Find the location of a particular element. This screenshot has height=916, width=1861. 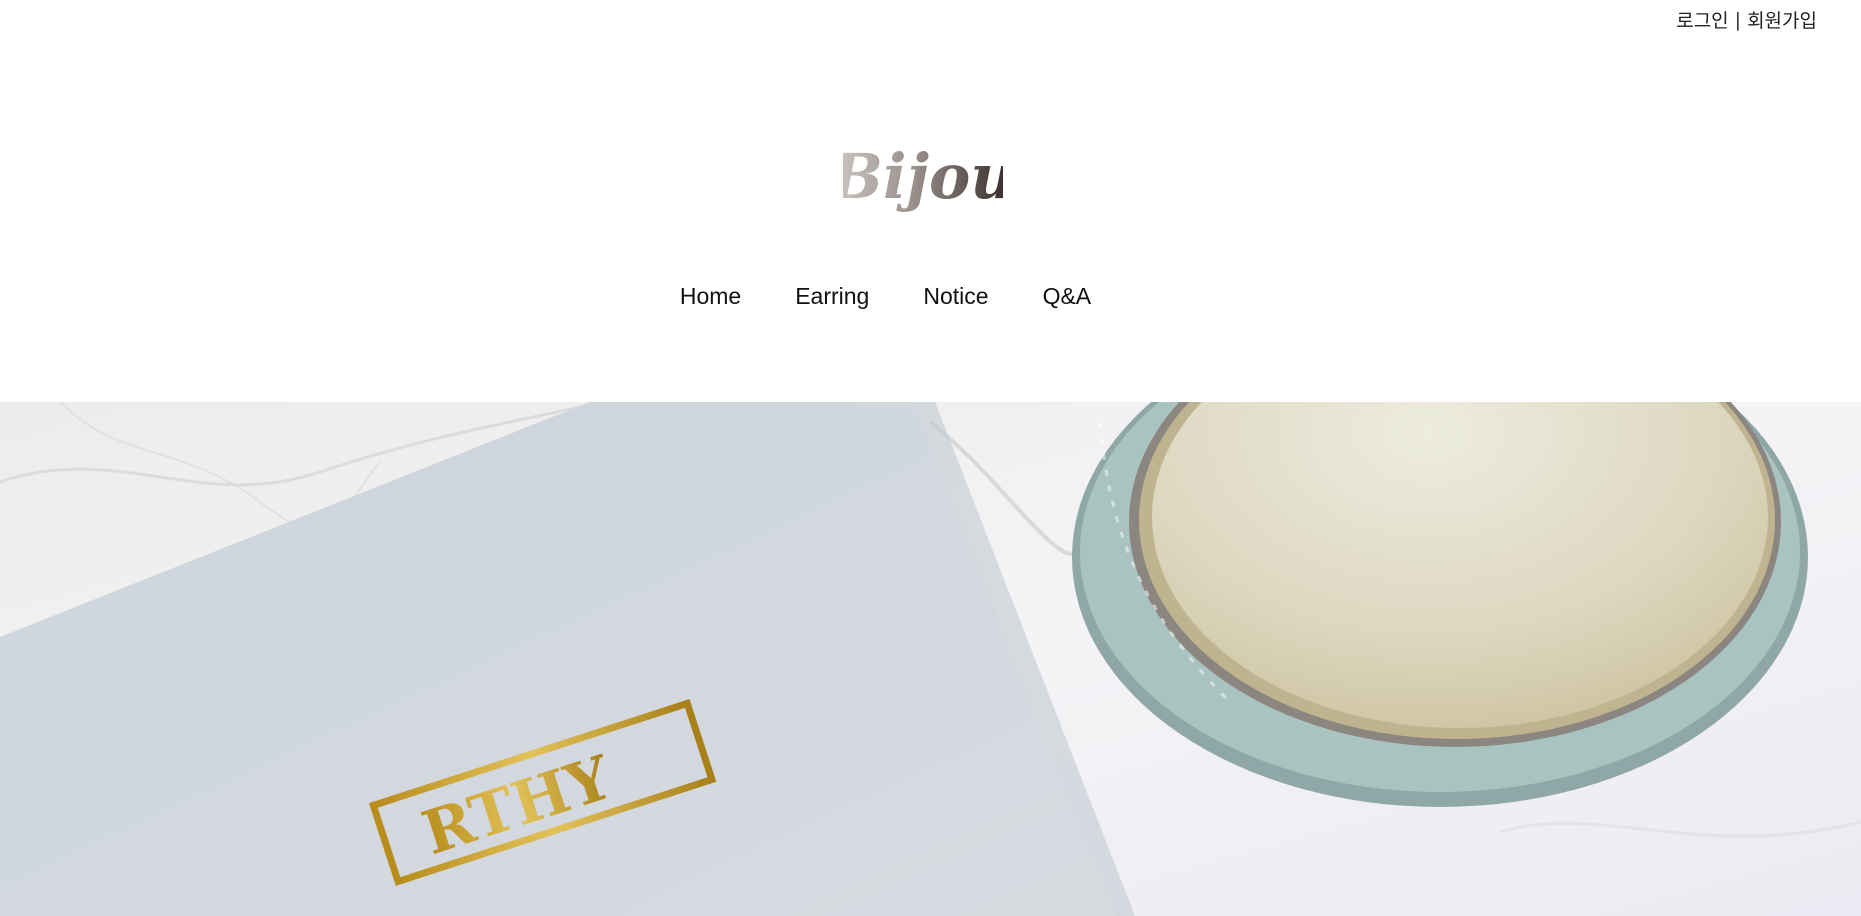

nav-qna-link: Q&A is located at coordinates (1067, 296).